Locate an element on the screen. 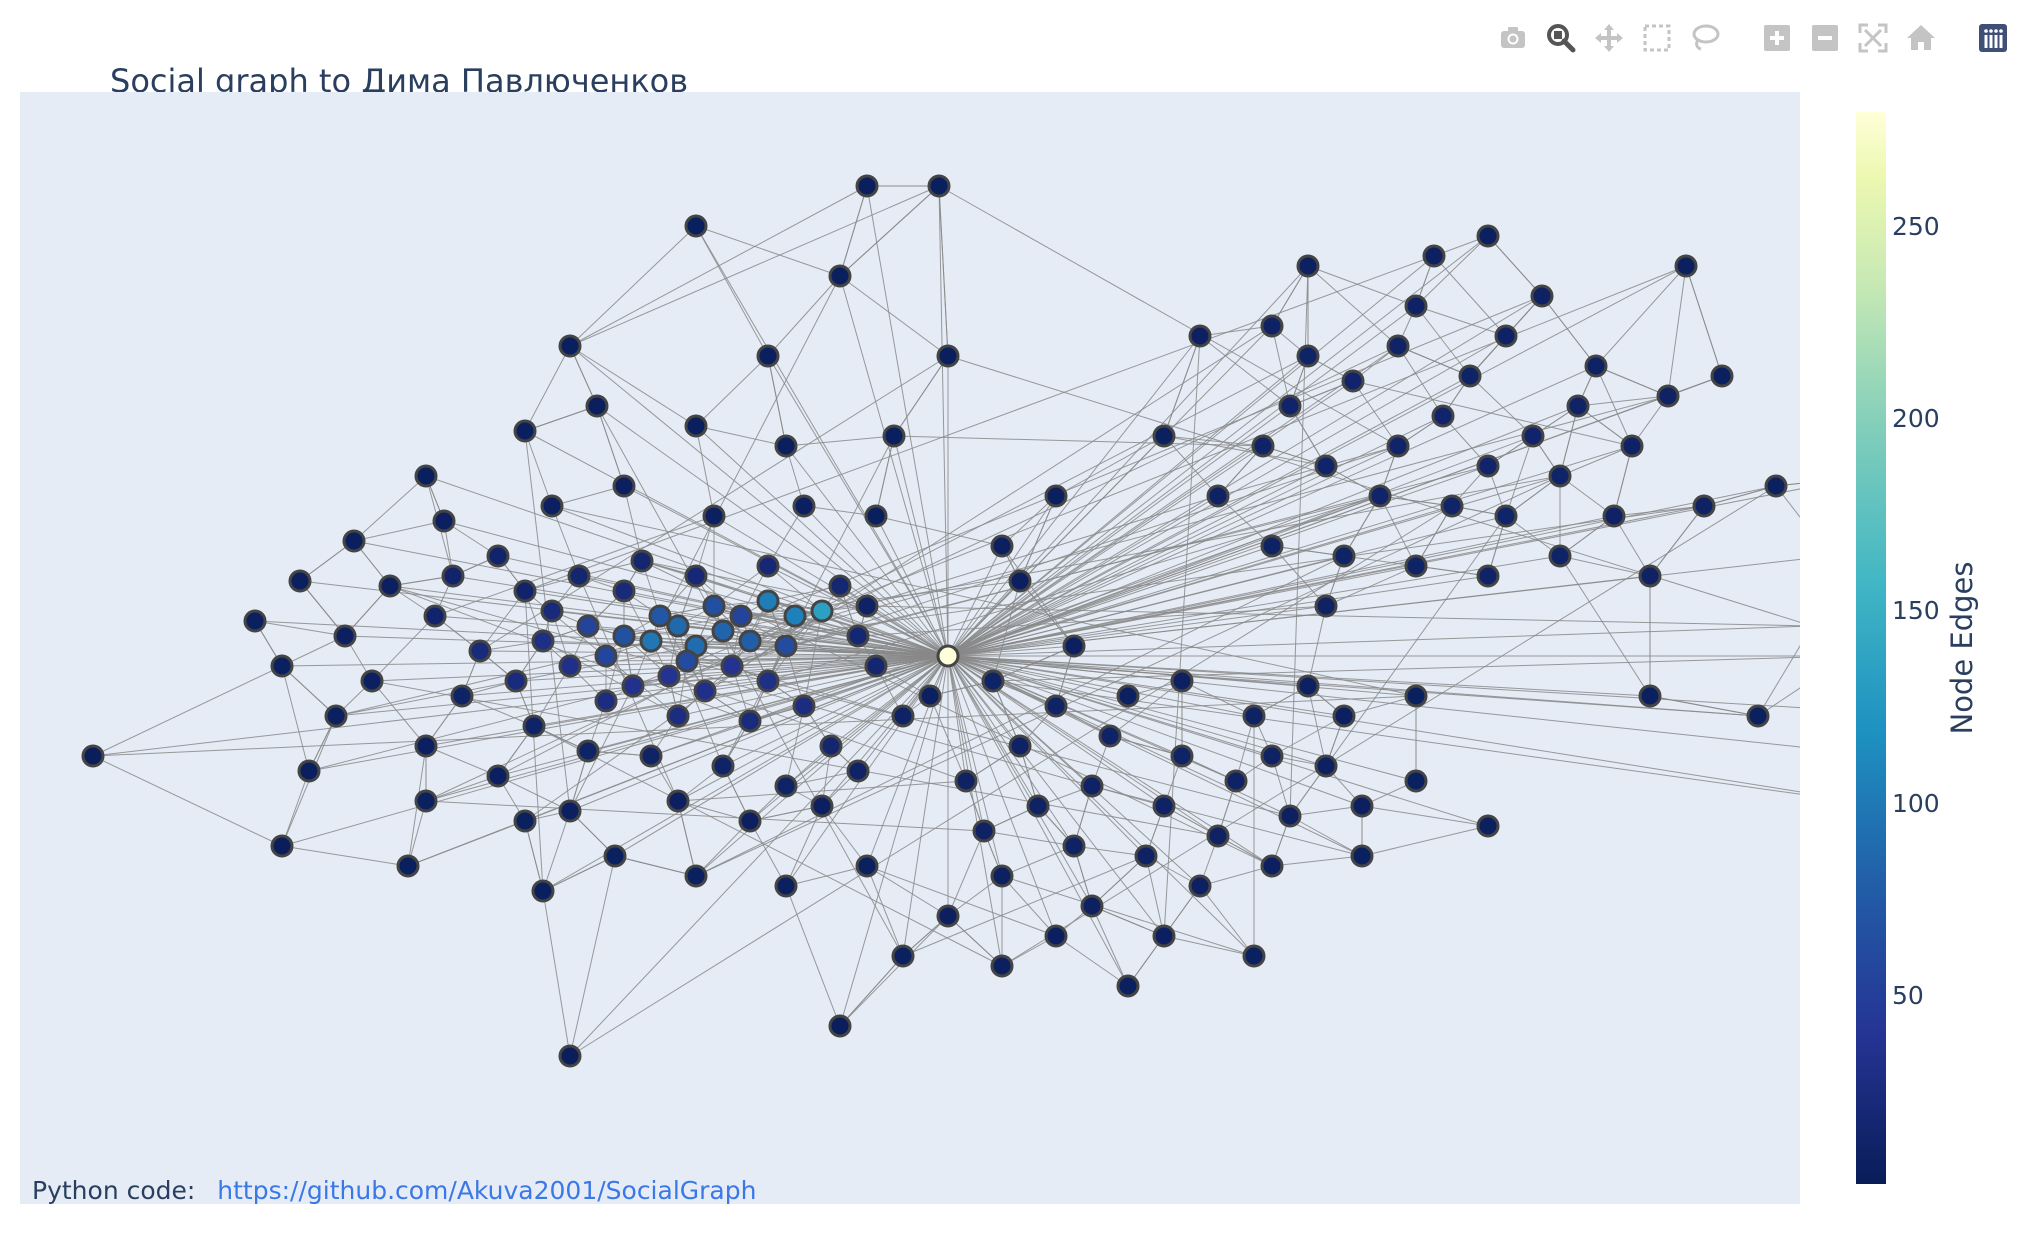 This screenshot has width=2030, height=1256. graph-node: Node Edges: 75 is located at coordinates (723, 631).